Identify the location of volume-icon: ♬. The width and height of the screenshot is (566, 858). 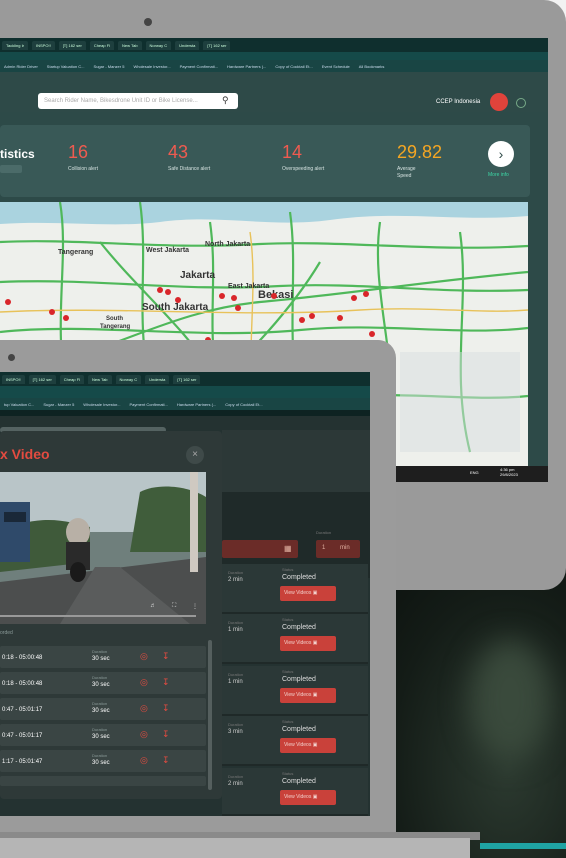
(153, 606).